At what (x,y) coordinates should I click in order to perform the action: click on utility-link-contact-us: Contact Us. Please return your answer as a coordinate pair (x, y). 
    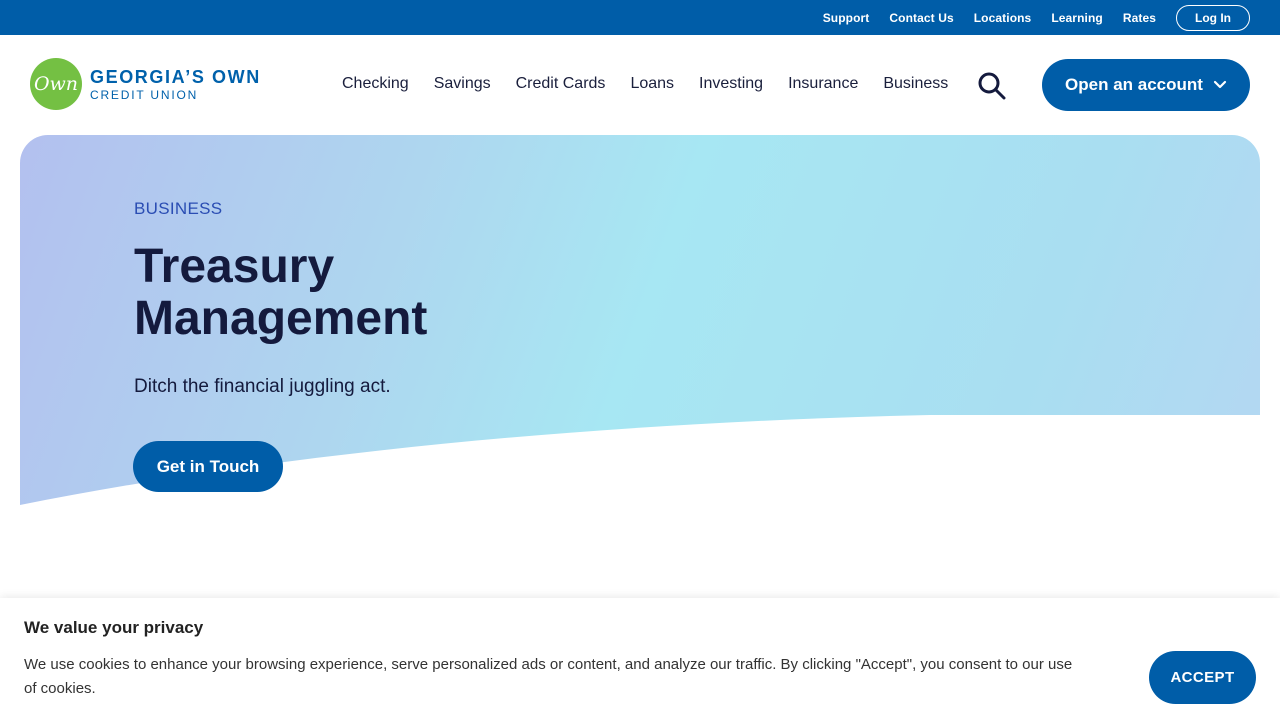
    Looking at the image, I should click on (921, 18).